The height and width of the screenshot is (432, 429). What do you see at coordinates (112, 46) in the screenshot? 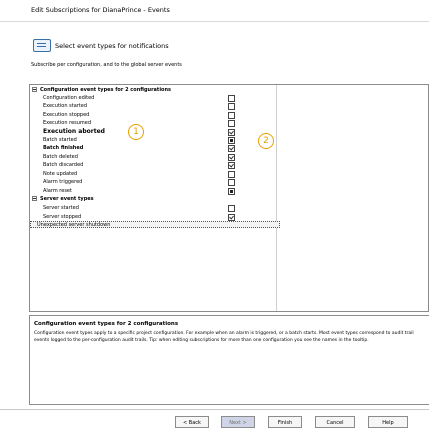
I see `header-title: Select event types for notifications` at bounding box center [112, 46].